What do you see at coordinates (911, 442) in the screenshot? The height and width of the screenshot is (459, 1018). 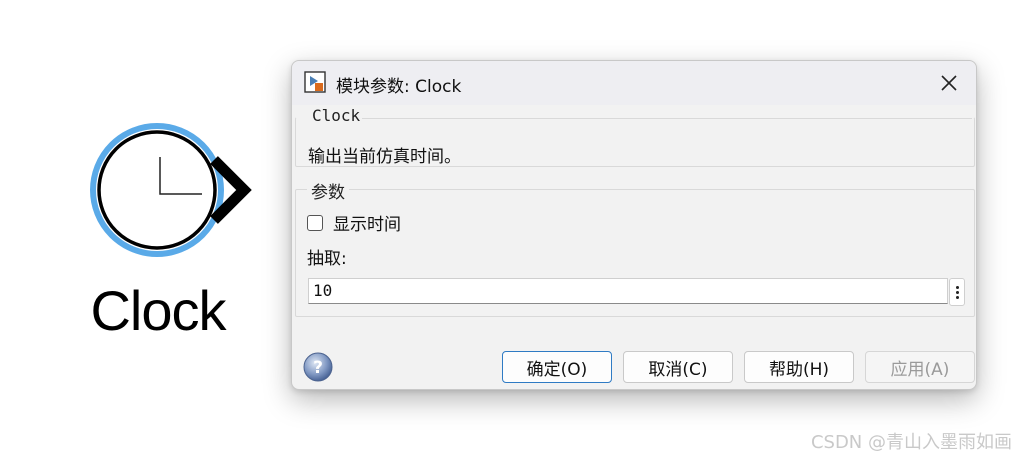 I see `watermark: CSDN @青山入墨雨如画` at bounding box center [911, 442].